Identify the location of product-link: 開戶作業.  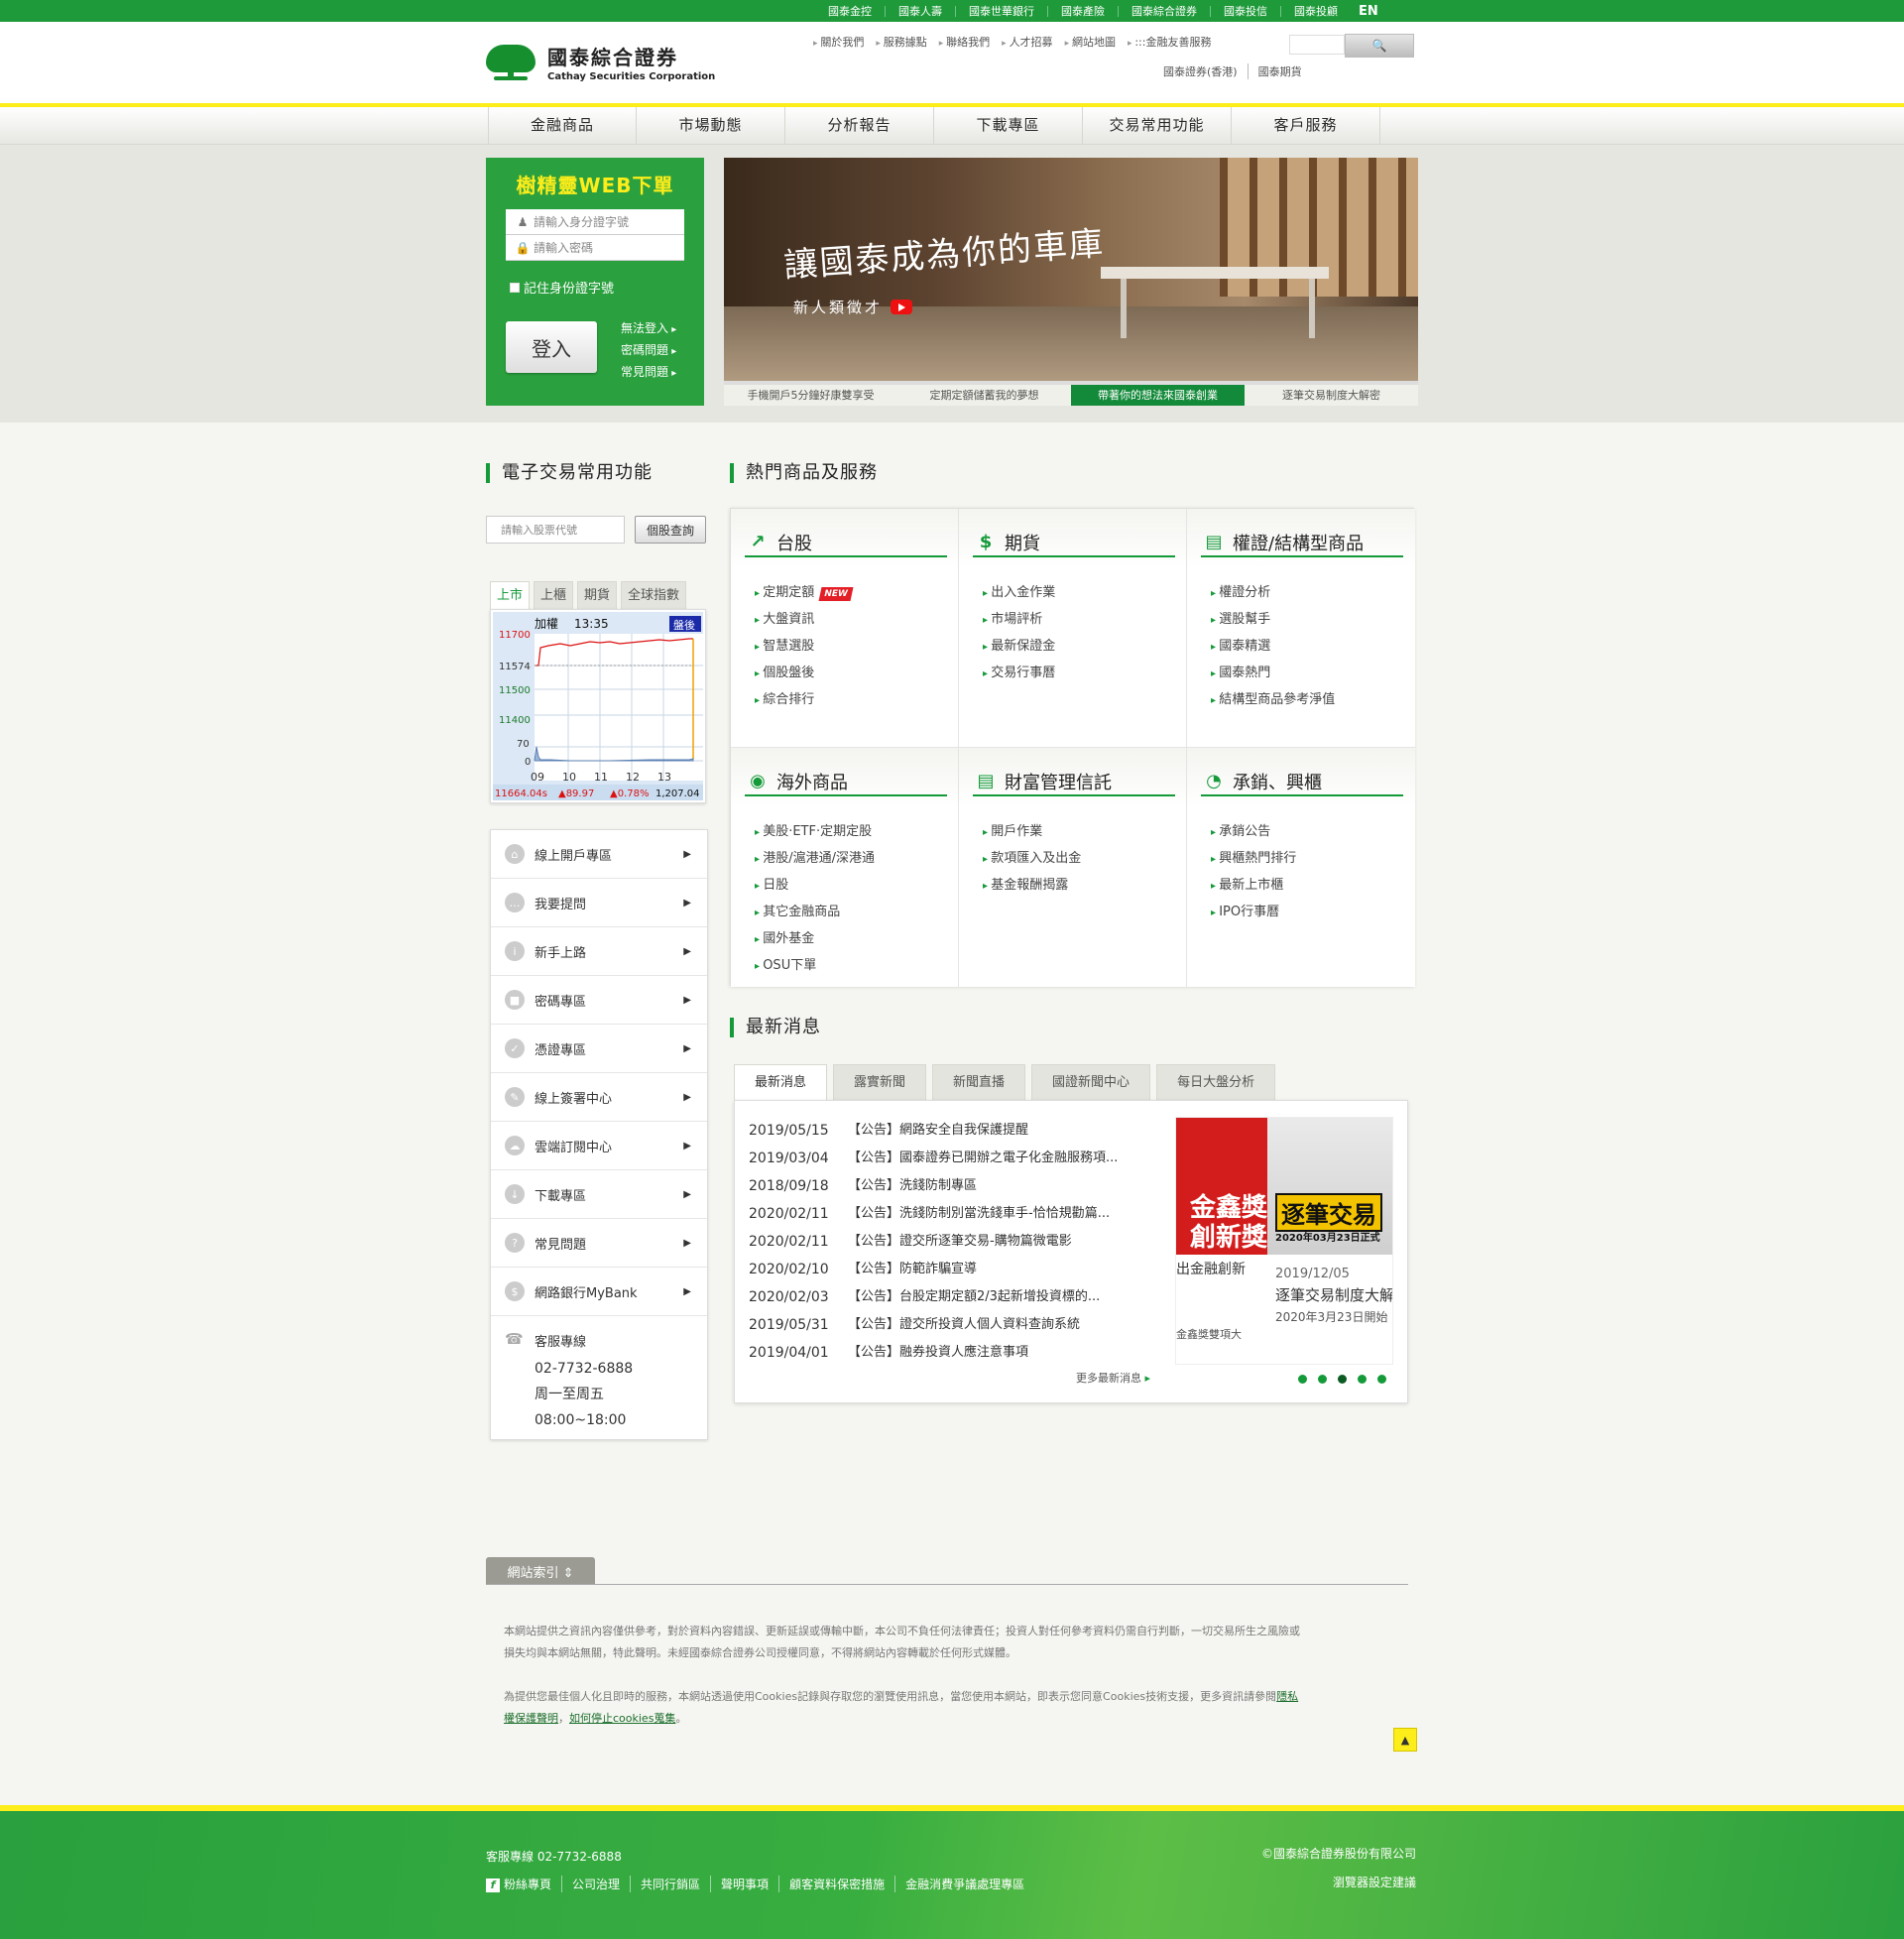
(1032, 832).